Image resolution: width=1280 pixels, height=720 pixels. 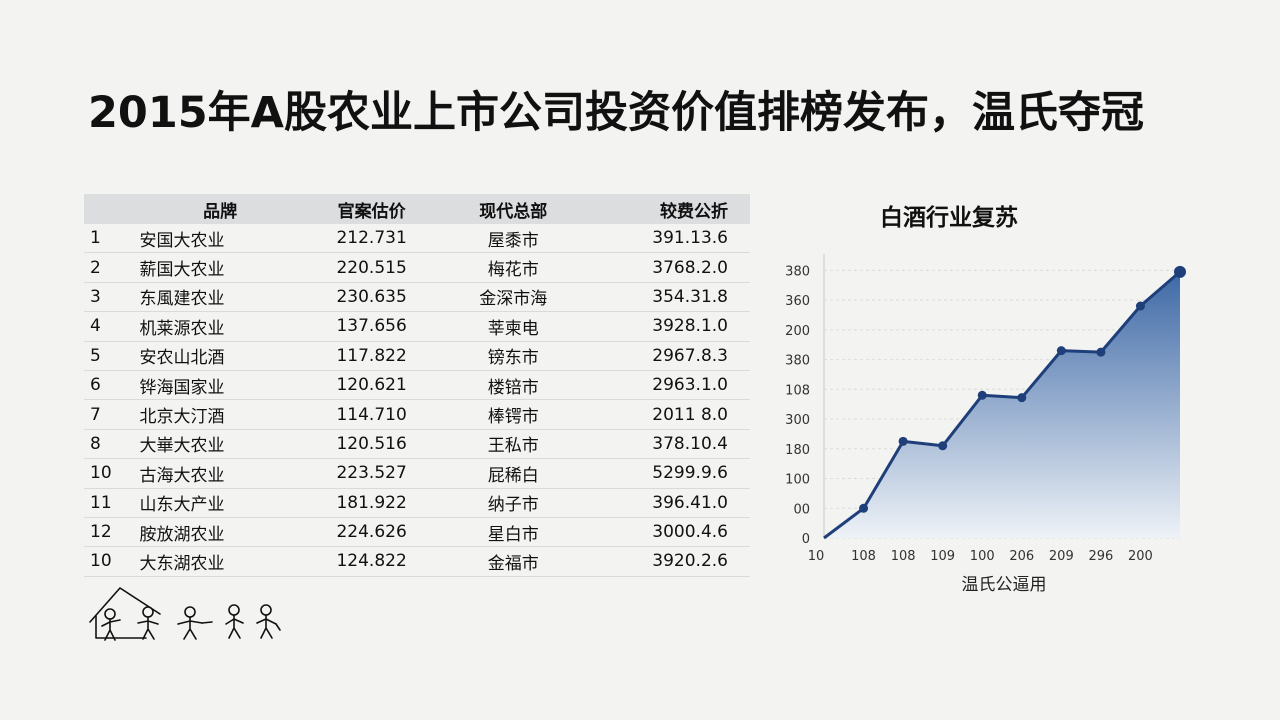 What do you see at coordinates (220, 239) in the screenshot?
I see `brand-cell: 安国大农业` at bounding box center [220, 239].